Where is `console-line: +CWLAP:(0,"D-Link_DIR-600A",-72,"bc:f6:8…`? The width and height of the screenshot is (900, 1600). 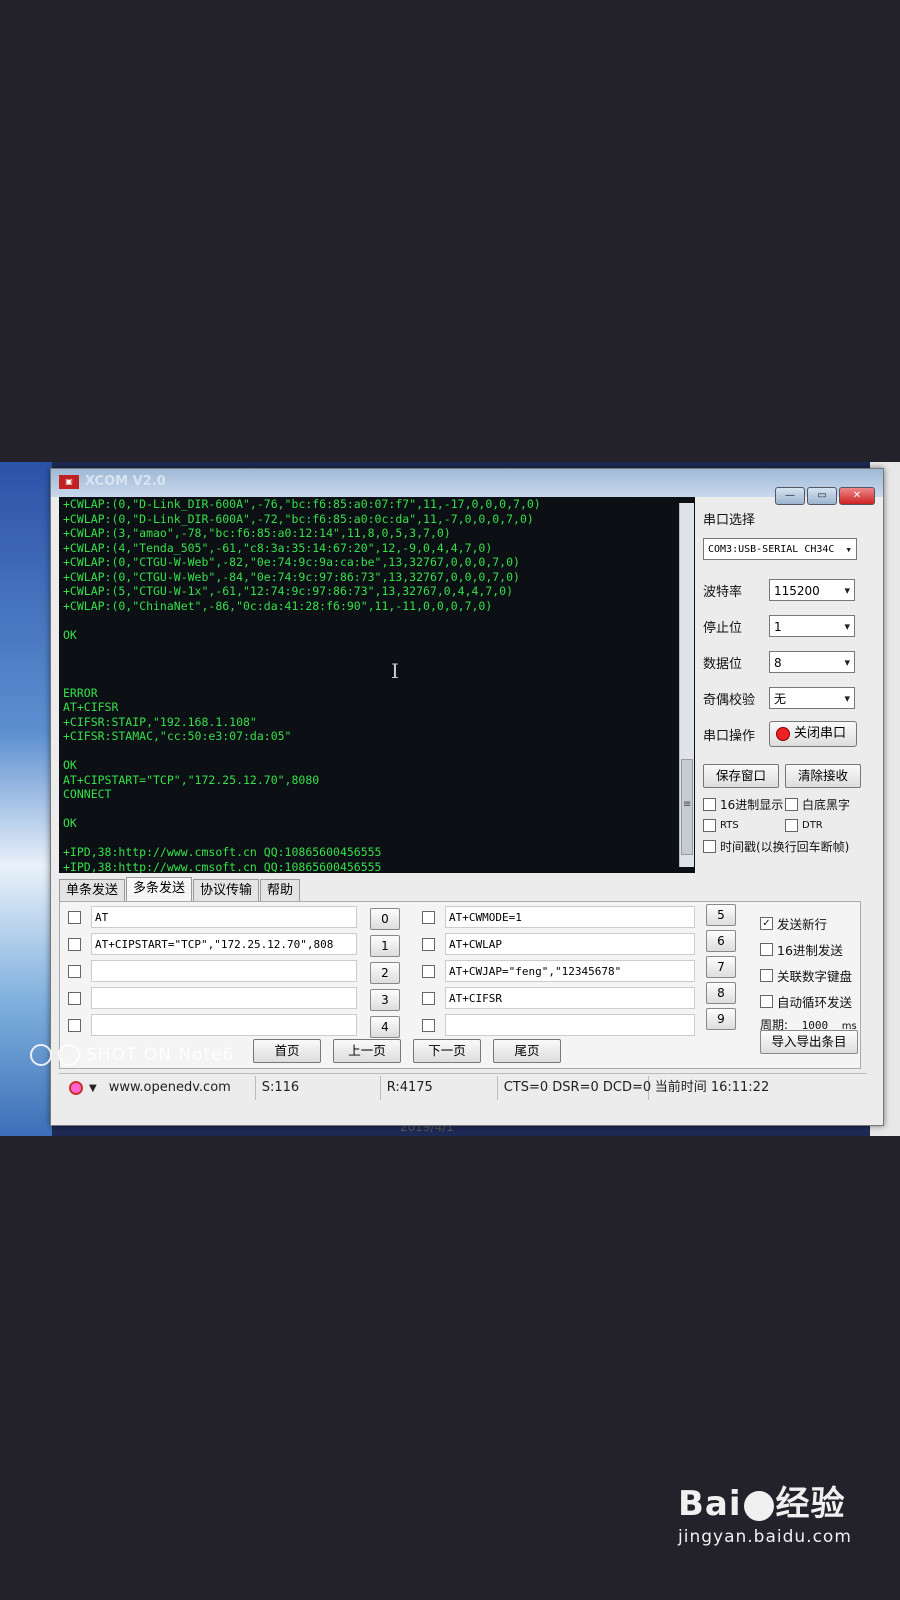 console-line: +CWLAP:(0,"D-Link_DIR-600A",-72,"bc:f6:8… is located at coordinates (298, 518).